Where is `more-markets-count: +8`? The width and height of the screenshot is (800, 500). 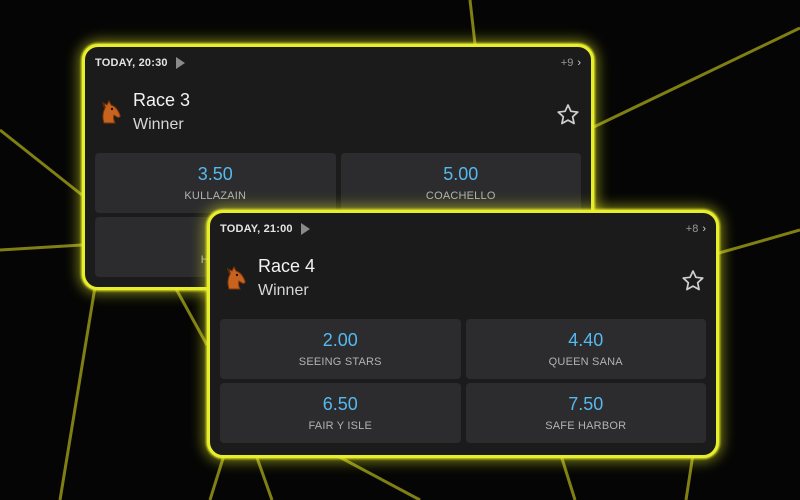 more-markets-count: +8 is located at coordinates (692, 229).